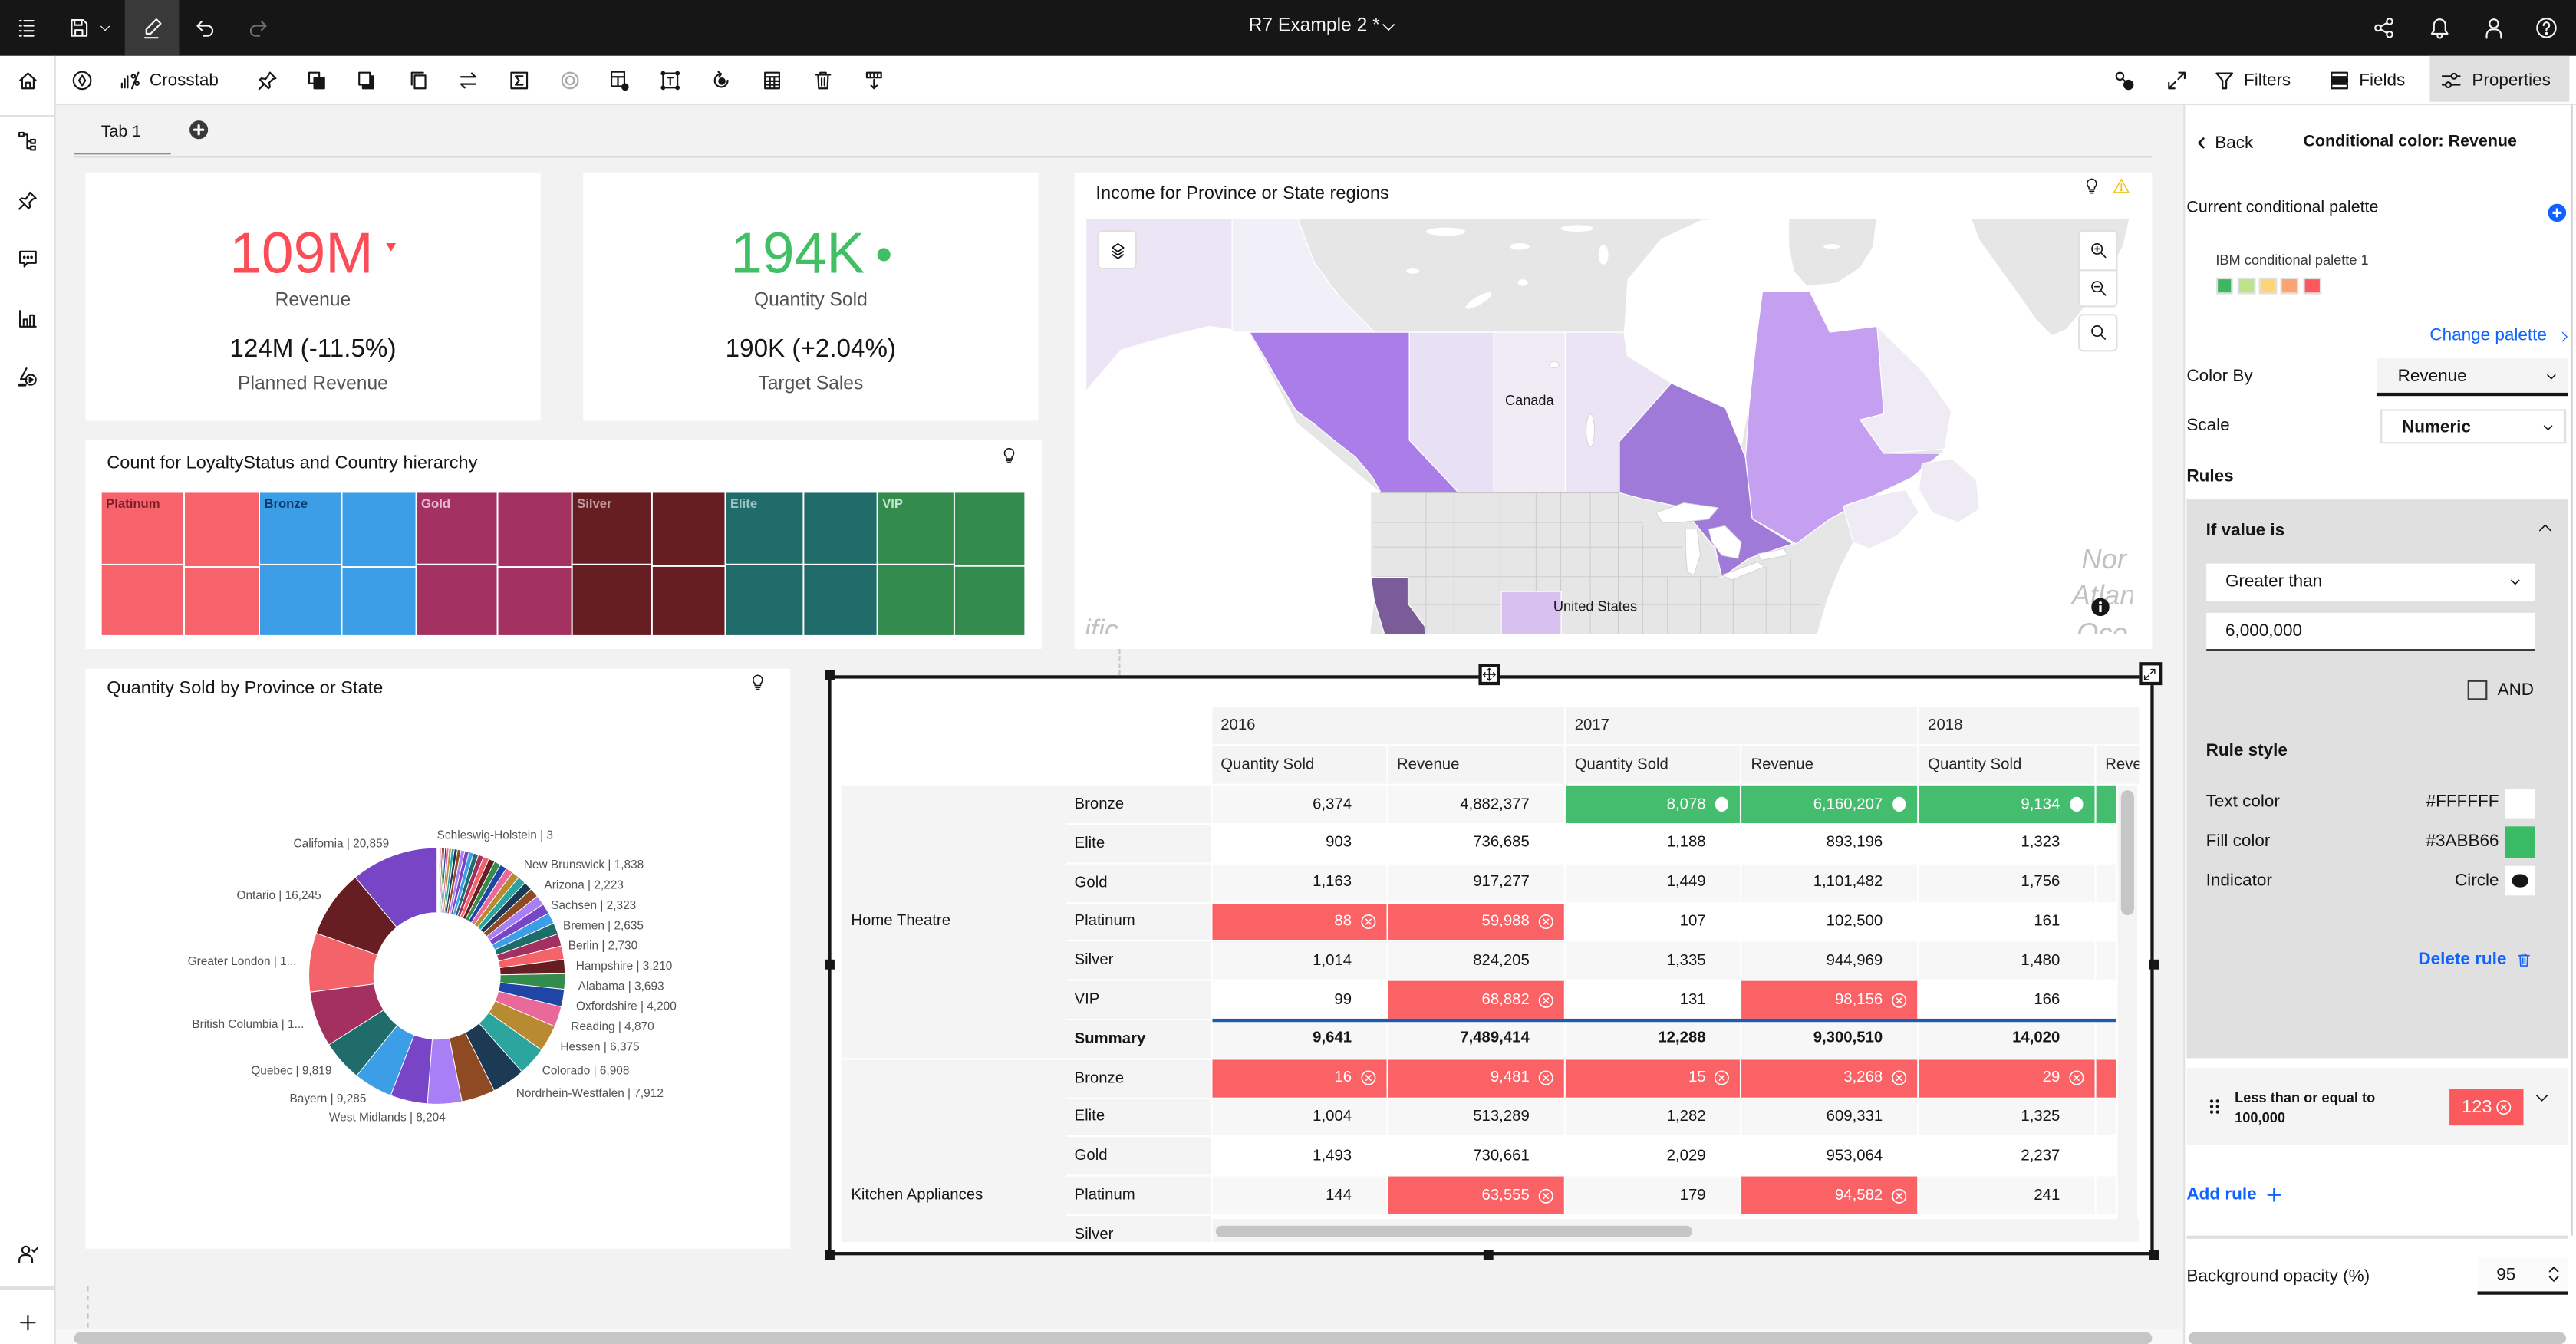 The width and height of the screenshot is (2576, 1344). What do you see at coordinates (2008, 1079) in the screenshot?
I see `data-cell-low: 29` at bounding box center [2008, 1079].